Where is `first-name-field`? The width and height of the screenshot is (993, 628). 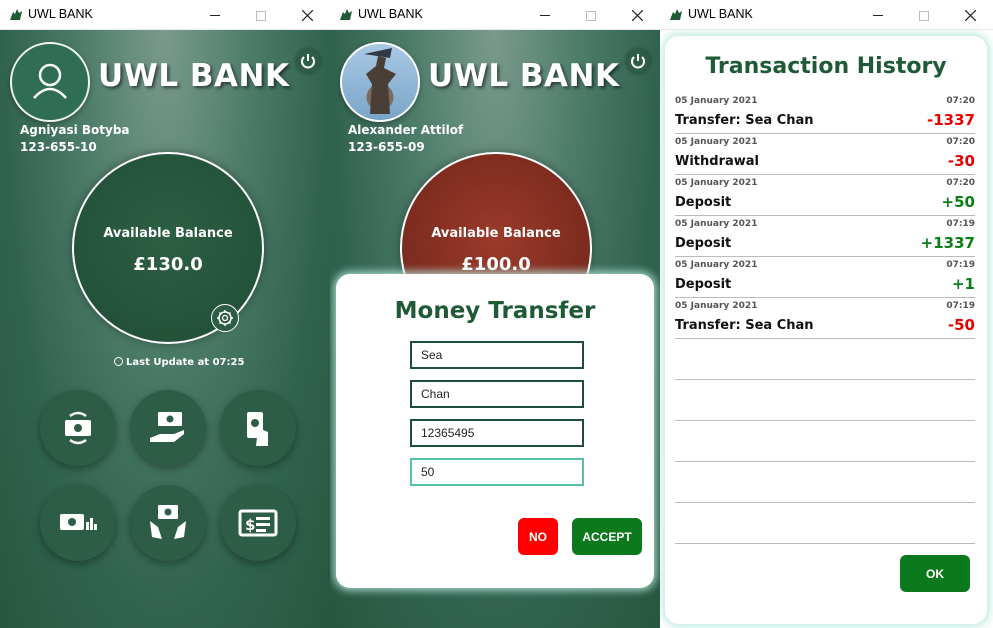 first-name-field is located at coordinates (497, 355).